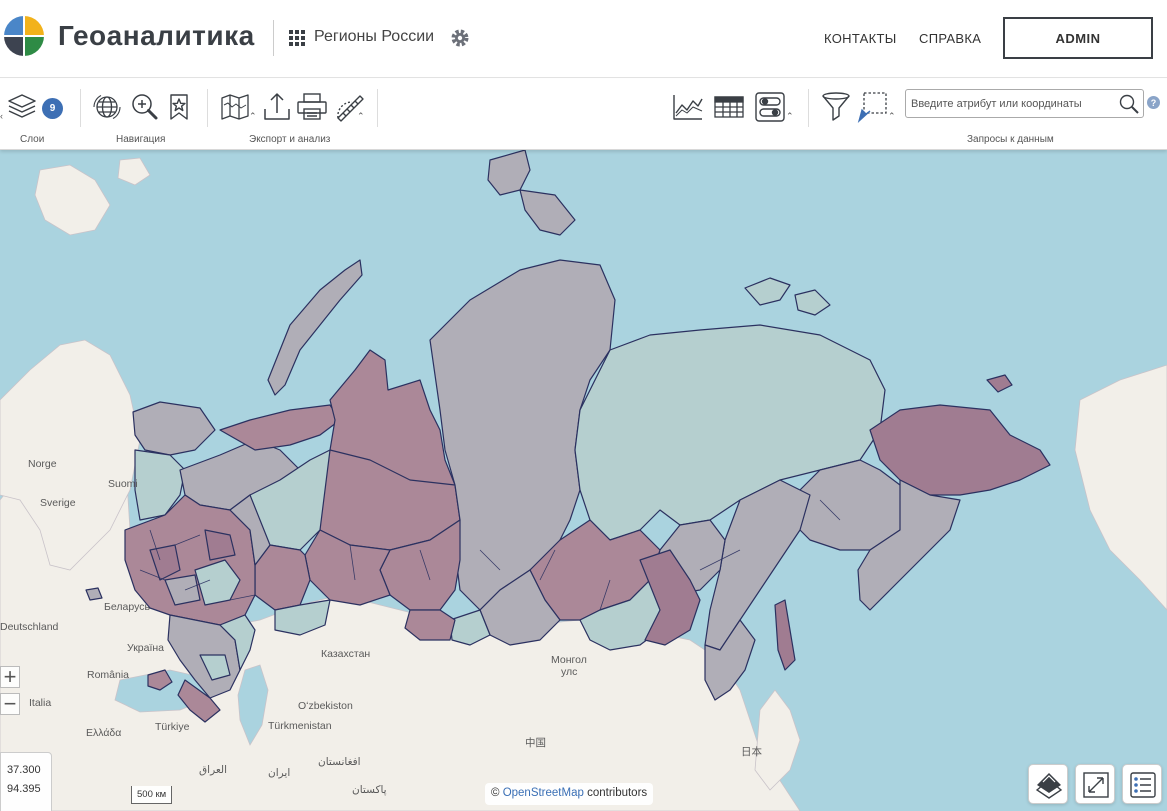 The height and width of the screenshot is (811, 1167). I want to click on zoom-out-button: −, so click(10, 704).